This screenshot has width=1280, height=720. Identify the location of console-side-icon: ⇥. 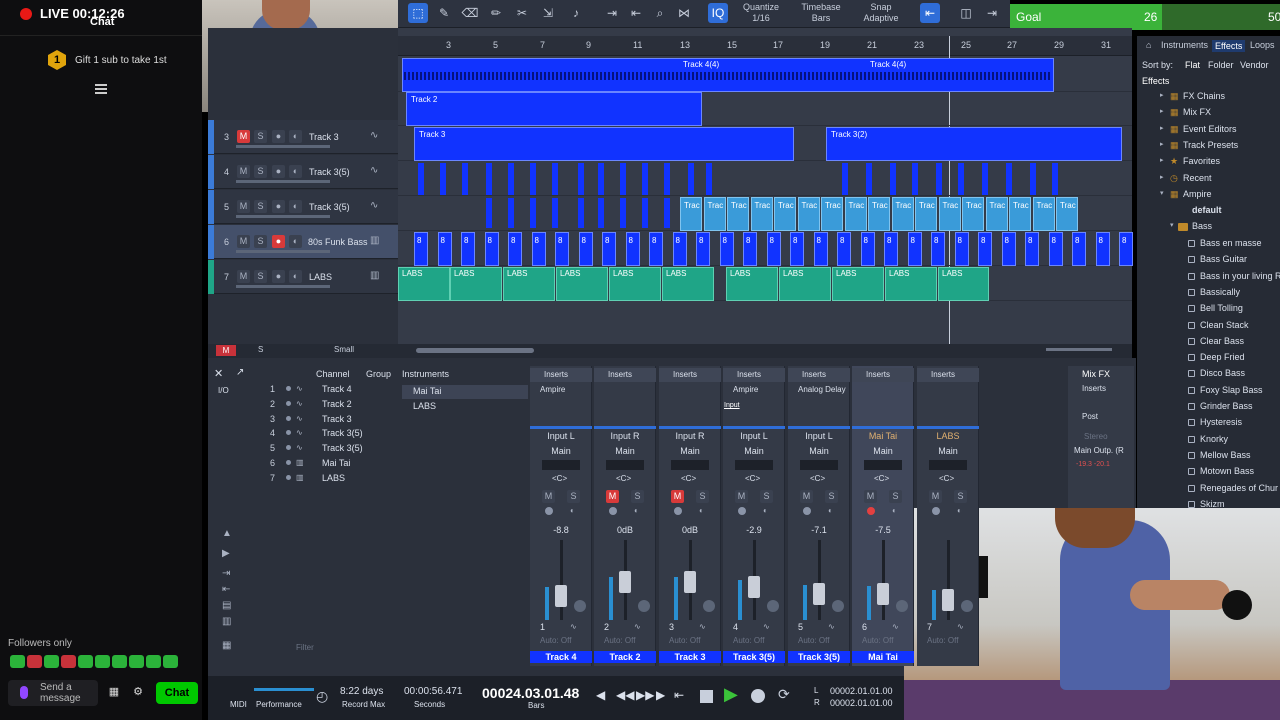
(226, 573).